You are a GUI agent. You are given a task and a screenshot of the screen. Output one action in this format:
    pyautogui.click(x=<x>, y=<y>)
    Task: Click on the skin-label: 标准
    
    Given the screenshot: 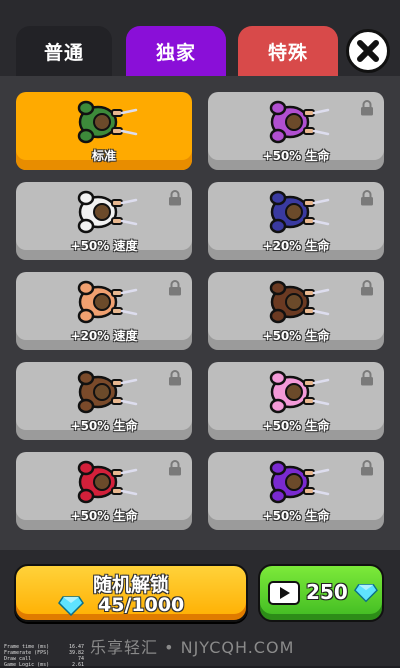 What is the action you would take?
    pyautogui.click(x=103, y=156)
    